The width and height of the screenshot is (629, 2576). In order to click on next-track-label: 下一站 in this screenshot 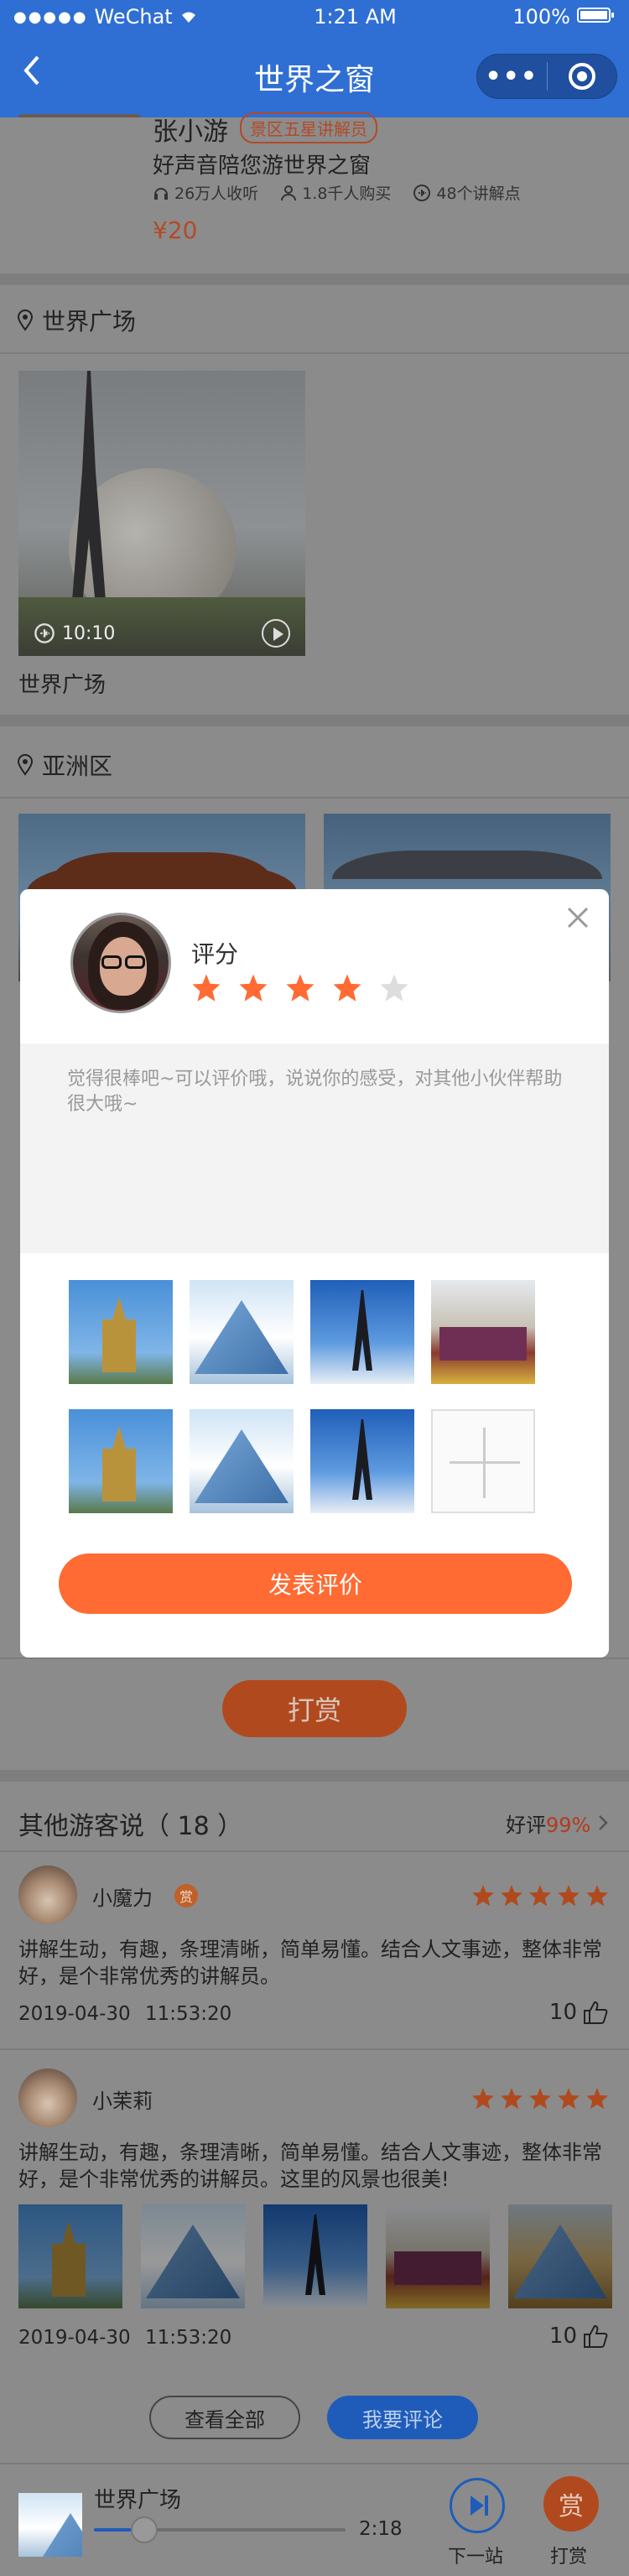, I will do `click(476, 2557)`.